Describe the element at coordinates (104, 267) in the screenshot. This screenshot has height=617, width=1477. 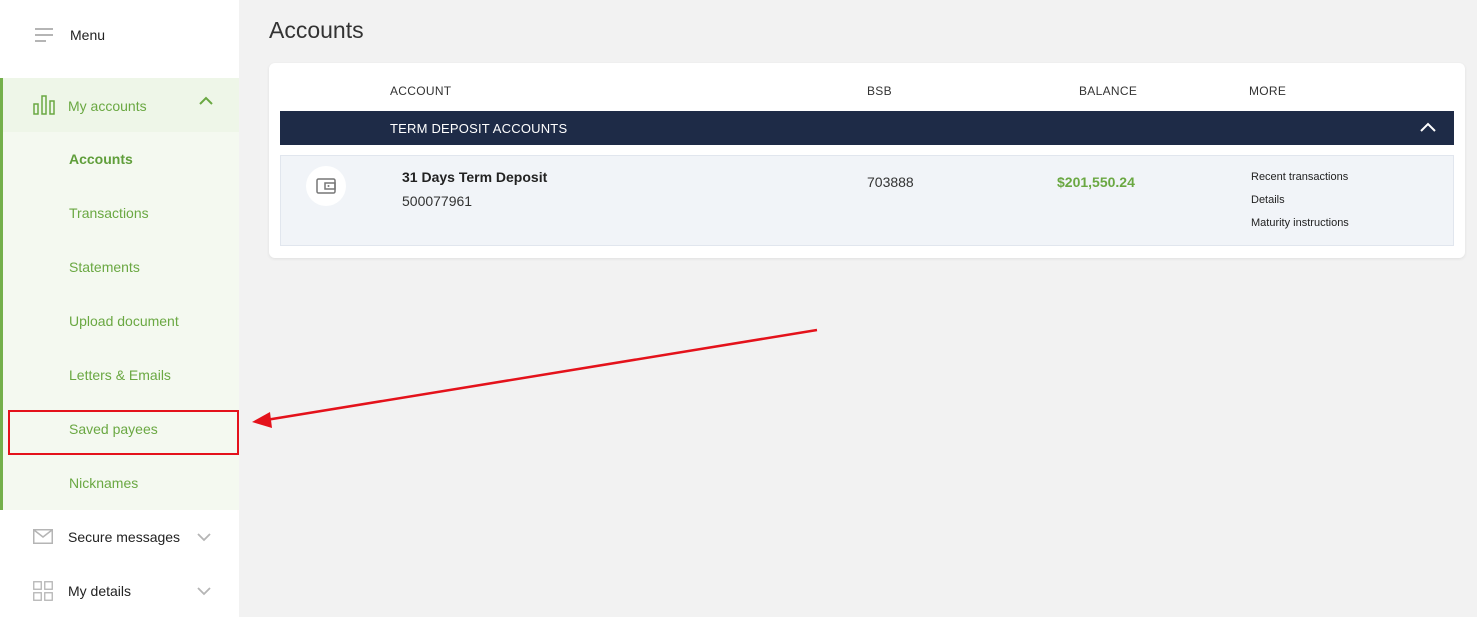
I see `sidebar-subitem-statements: Statements` at that location.